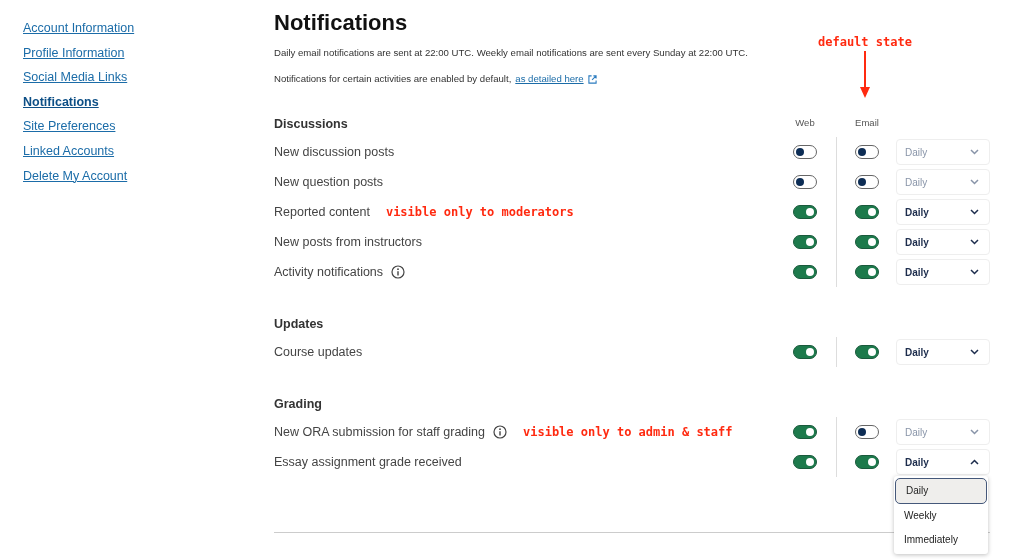  I want to click on sidebar-link: Delete My Account, so click(75, 176).